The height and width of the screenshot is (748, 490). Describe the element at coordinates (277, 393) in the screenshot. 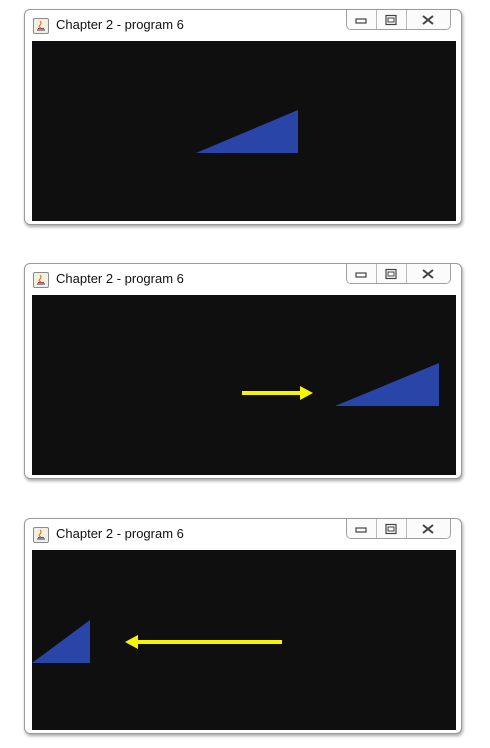

I see `arrow-right-icon` at that location.